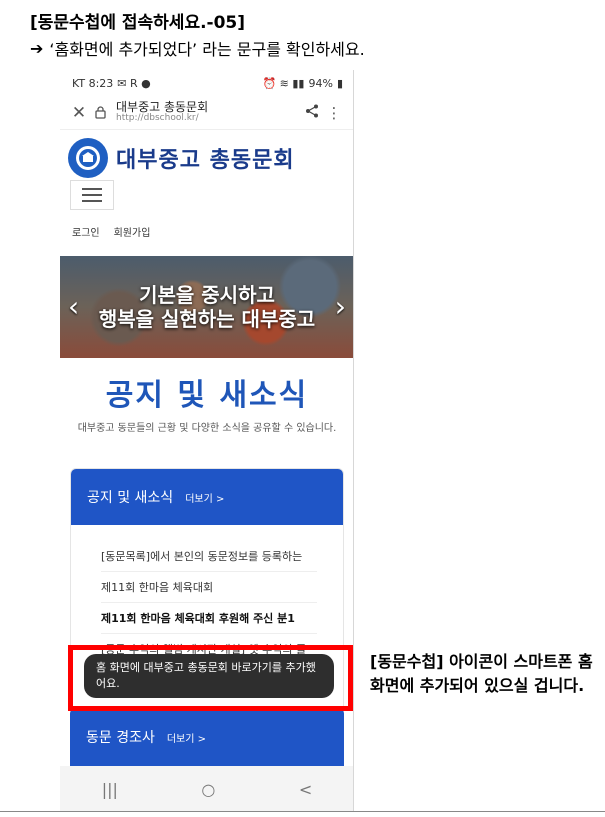 Image resolution: width=605 pixels, height=817 pixels. Describe the element at coordinates (138, 23) in the screenshot. I see `doc-title: [동문수첩에 접속하세요.-05]` at that location.